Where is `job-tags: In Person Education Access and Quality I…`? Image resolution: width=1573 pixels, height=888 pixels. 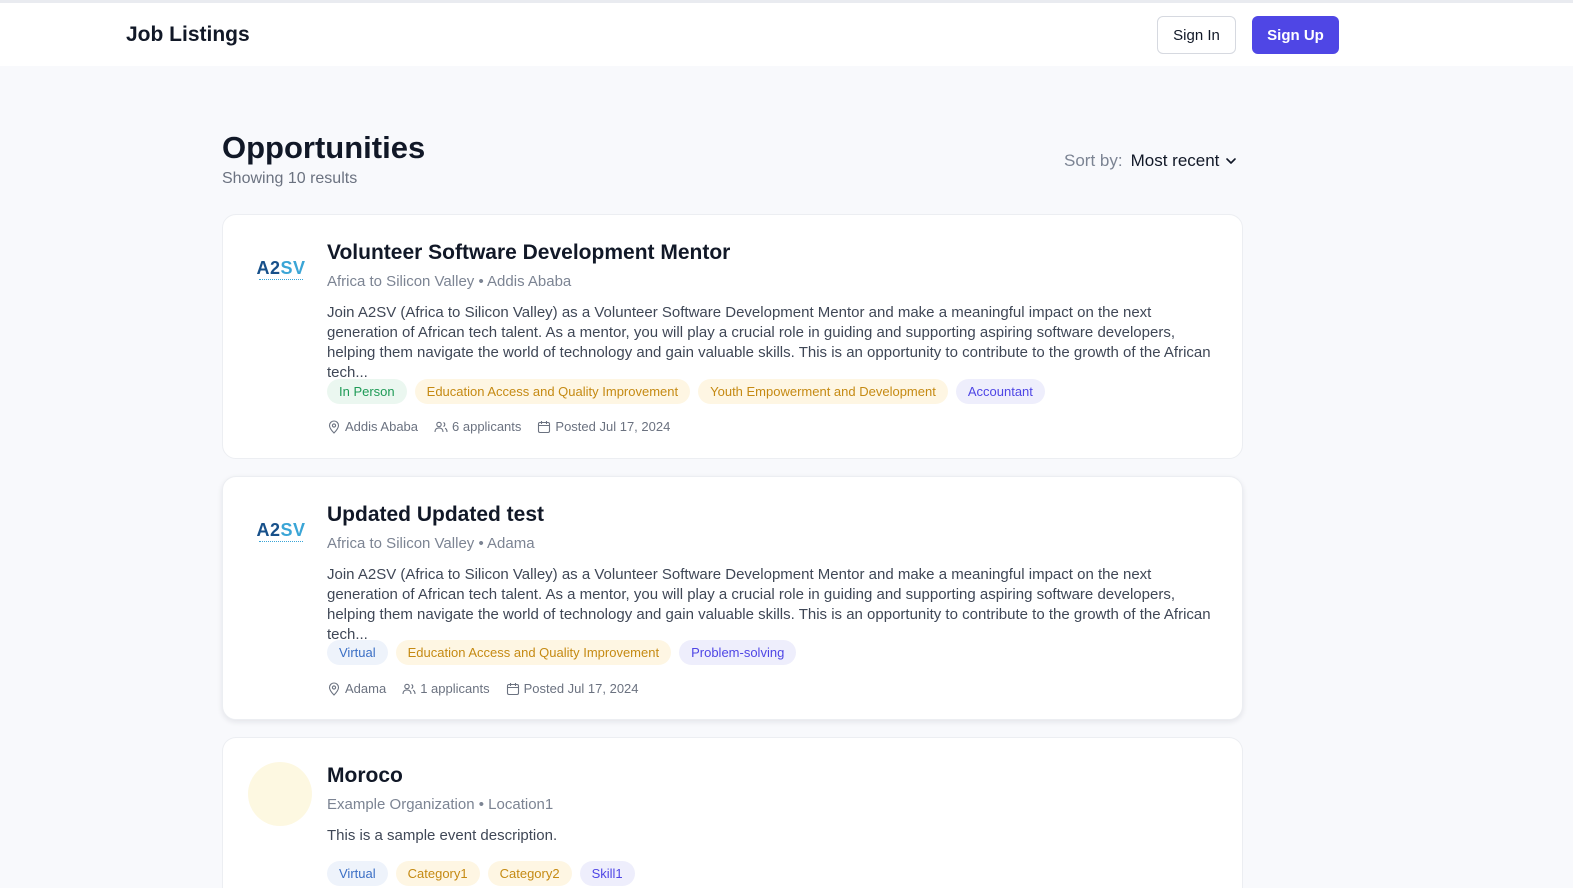 job-tags: In Person Education Access and Quality I… is located at coordinates (686, 391).